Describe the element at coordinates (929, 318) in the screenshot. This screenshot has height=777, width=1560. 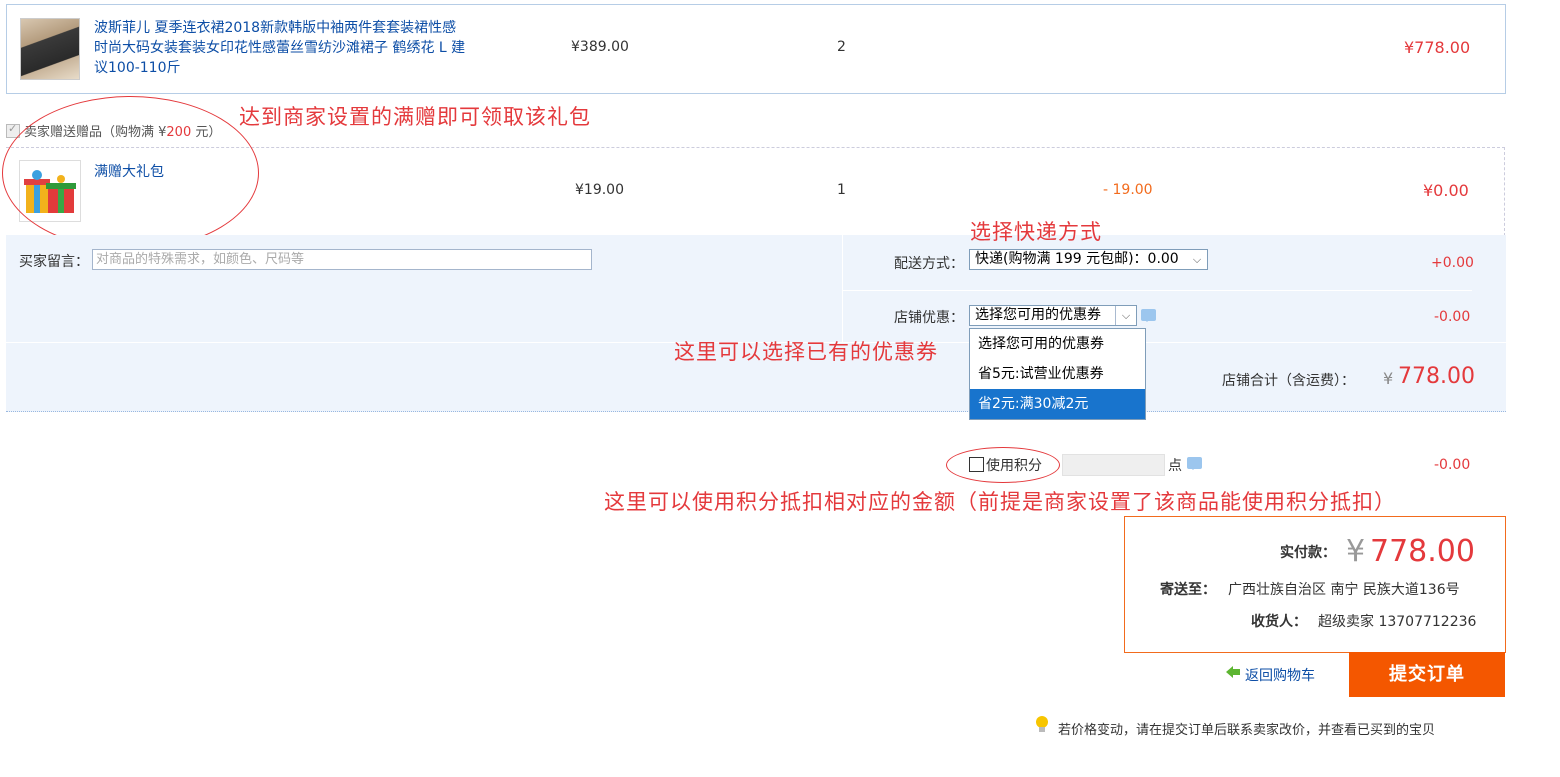
I see `coupon-label: 店铺优惠：` at that location.